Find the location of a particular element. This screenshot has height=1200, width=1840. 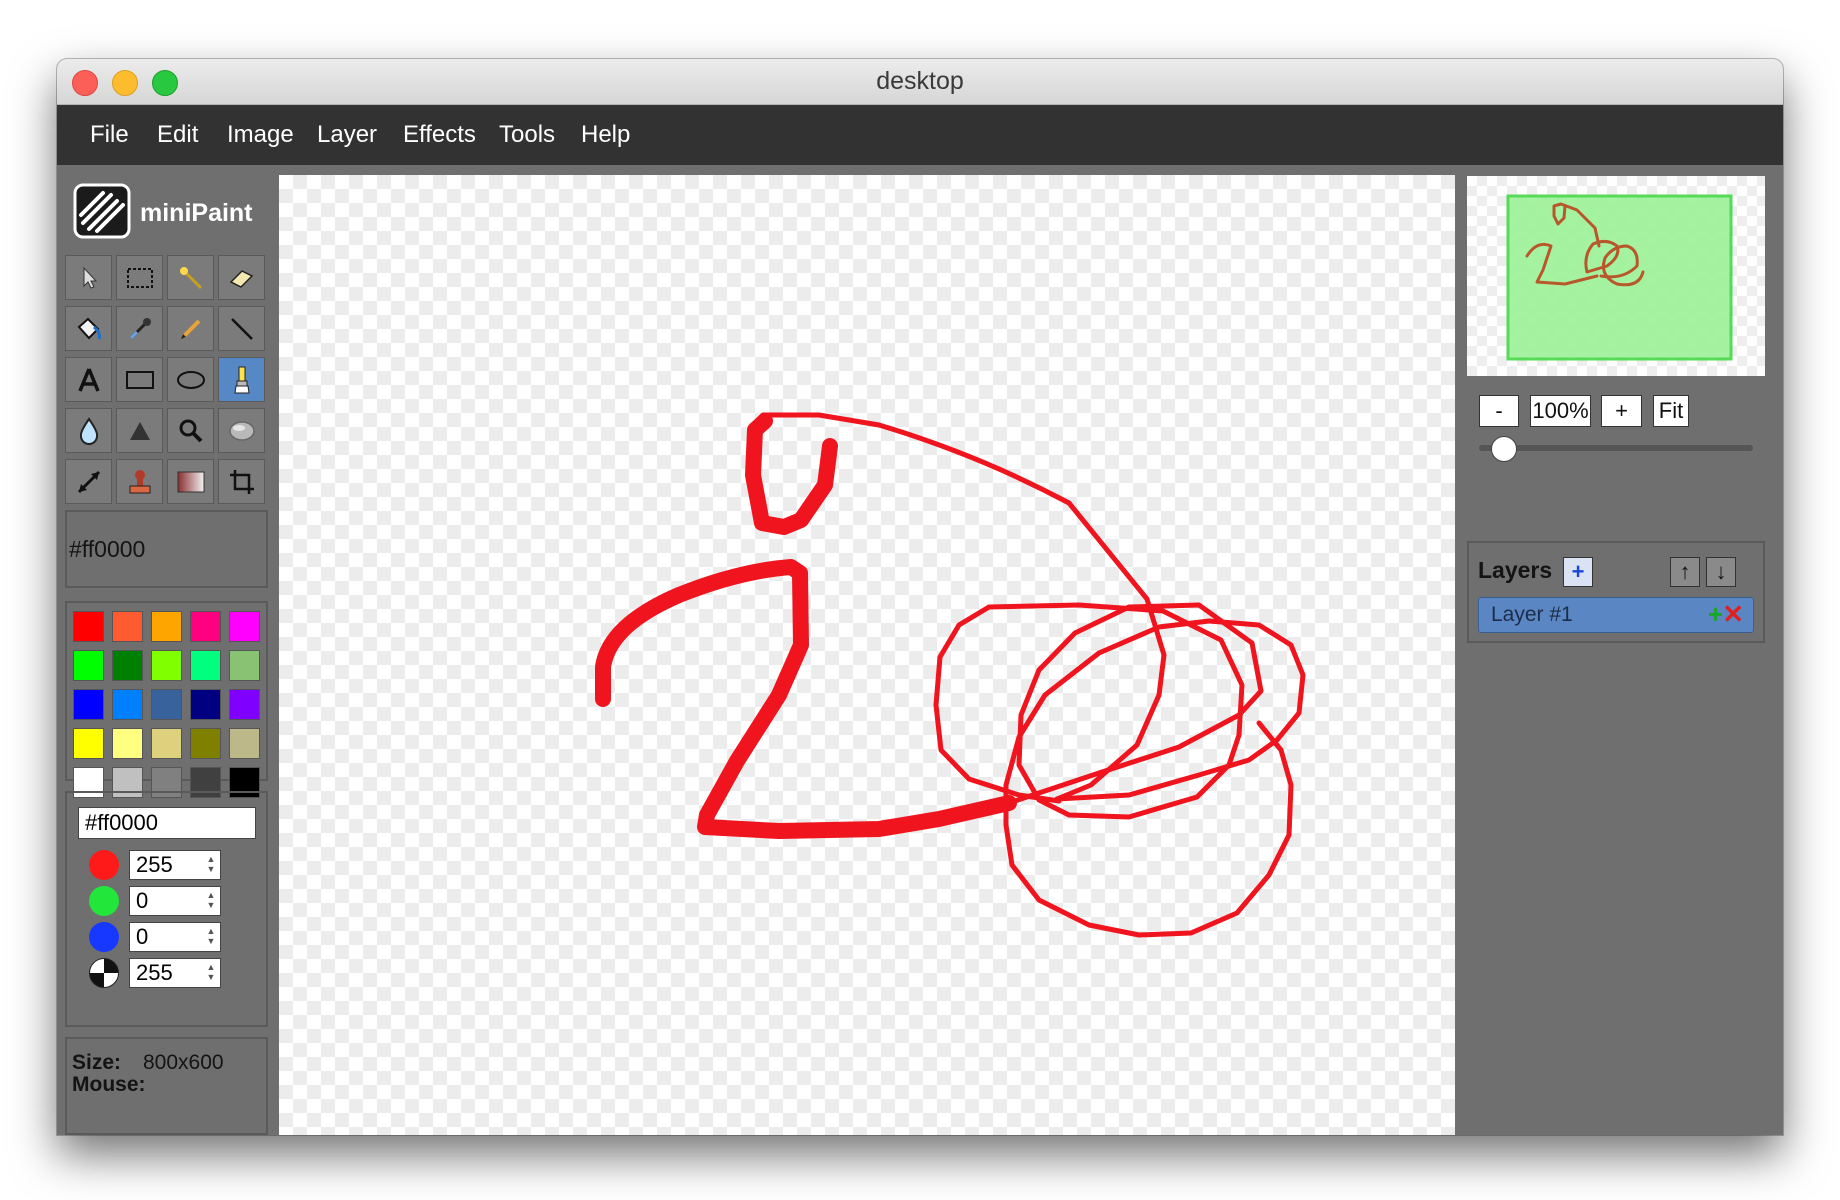

layer-name: Layer #1 is located at coordinates (1532, 614).